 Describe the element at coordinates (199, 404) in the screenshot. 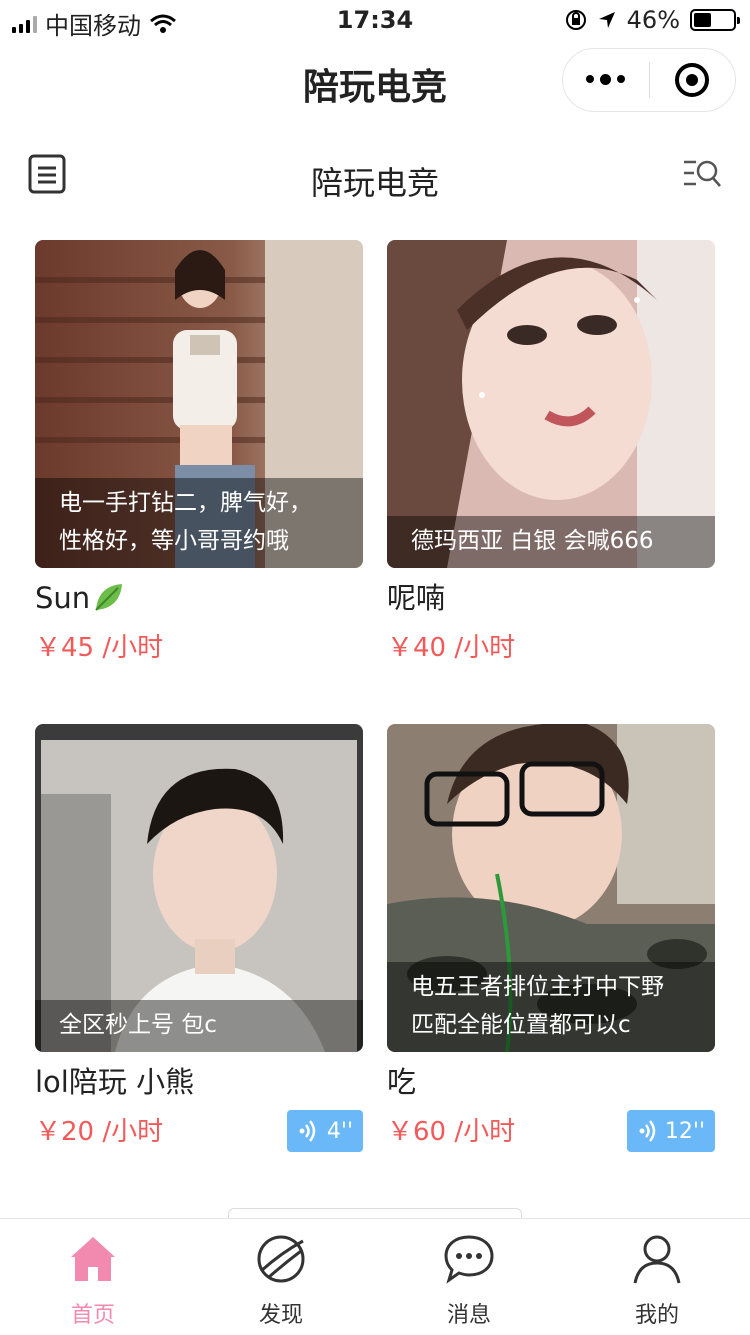

I see `player-photo: 电一手打钻二，脾气好， 性格好，等小哥哥约哦` at that location.